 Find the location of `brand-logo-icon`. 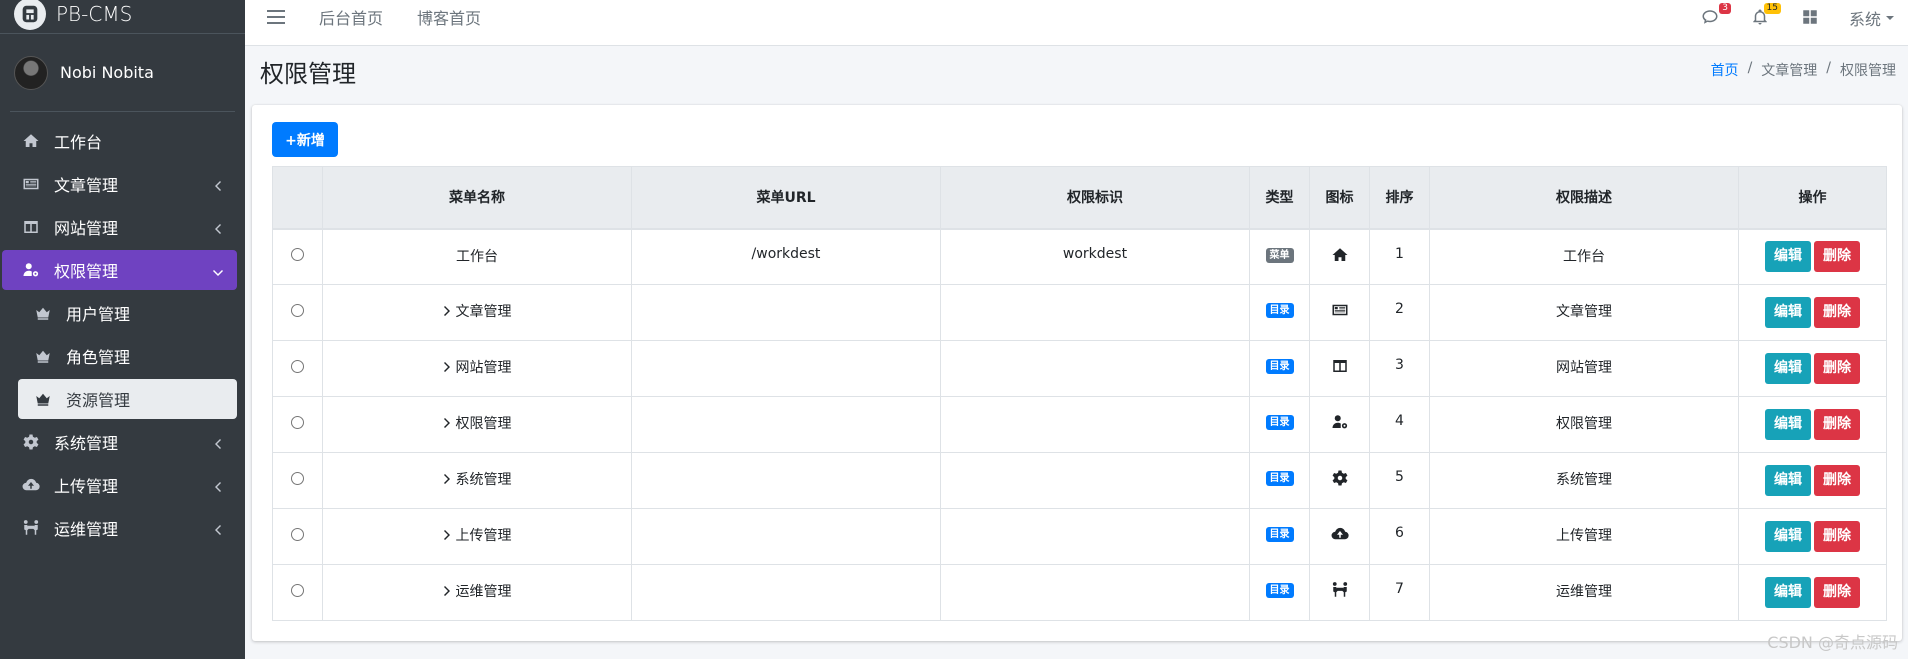

brand-logo-icon is located at coordinates (30, 15).